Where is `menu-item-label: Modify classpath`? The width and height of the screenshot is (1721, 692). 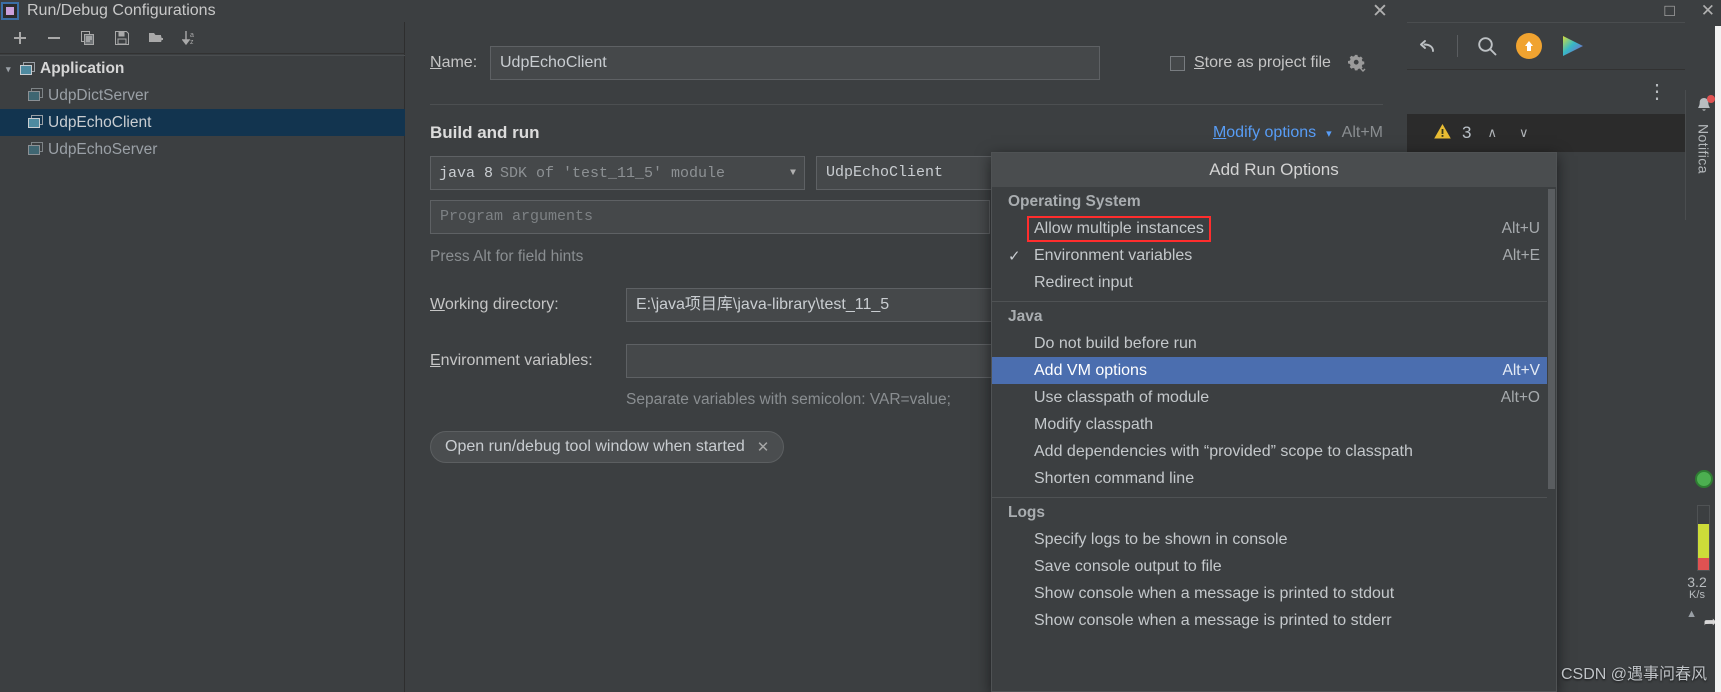
menu-item-label: Modify classpath is located at coordinates (1094, 424).